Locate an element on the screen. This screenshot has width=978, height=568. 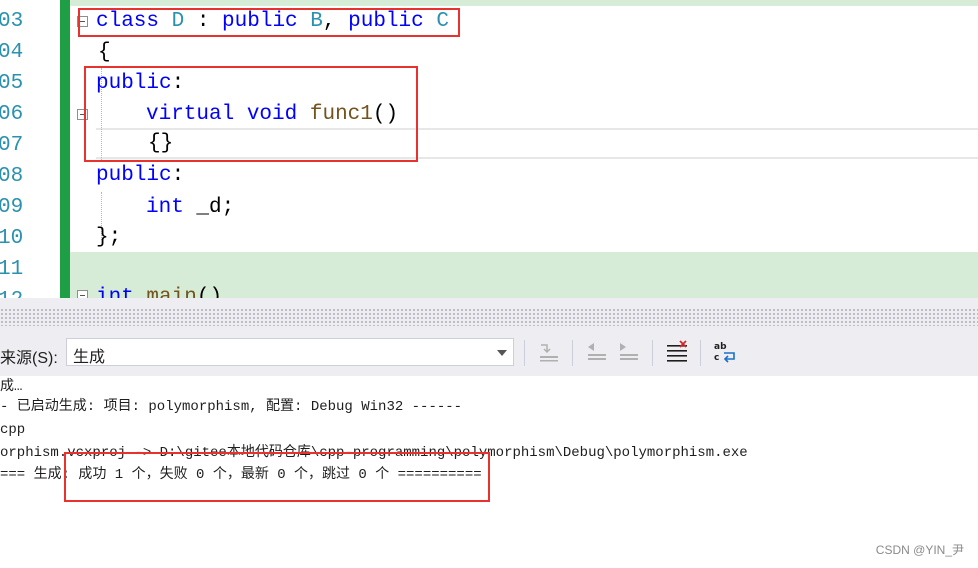
clear-all-button is located at coordinates (677, 352).